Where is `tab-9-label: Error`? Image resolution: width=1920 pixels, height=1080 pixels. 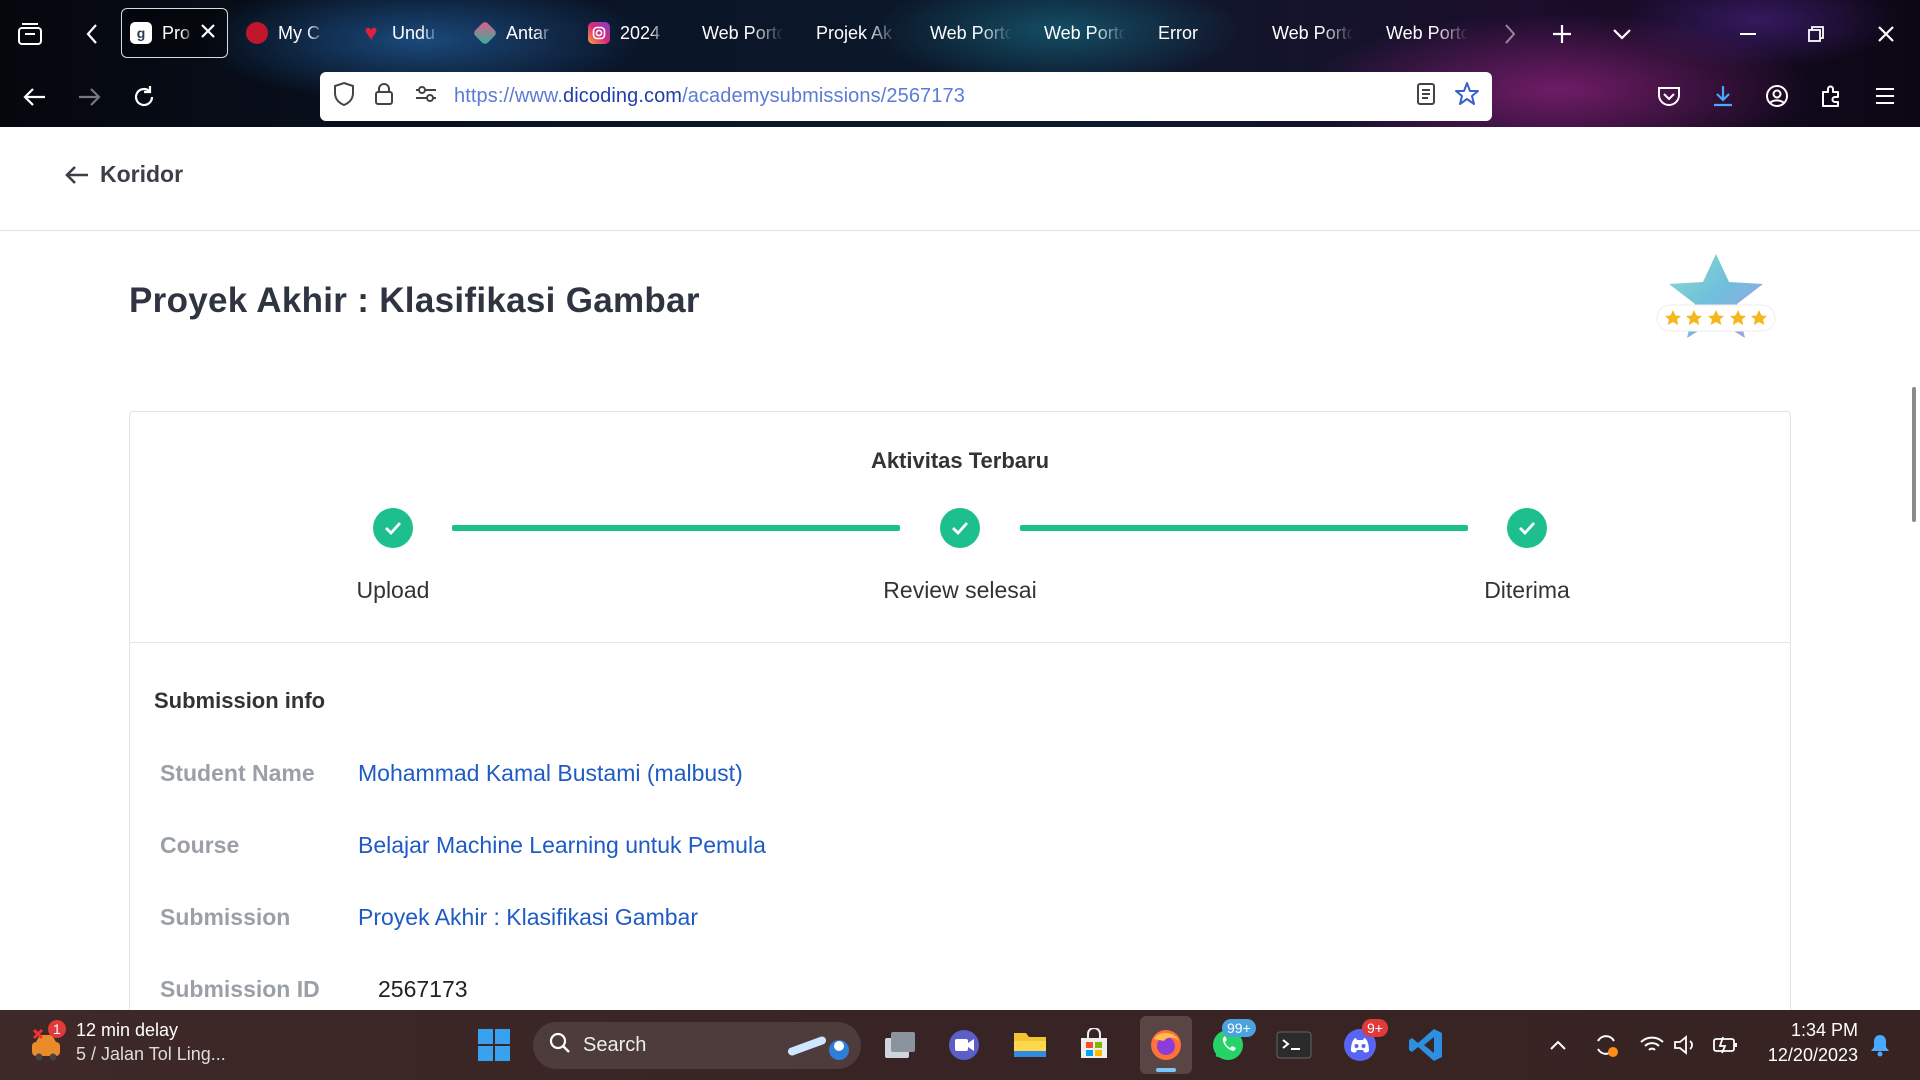
tab-9-label: Error is located at coordinates (1178, 32).